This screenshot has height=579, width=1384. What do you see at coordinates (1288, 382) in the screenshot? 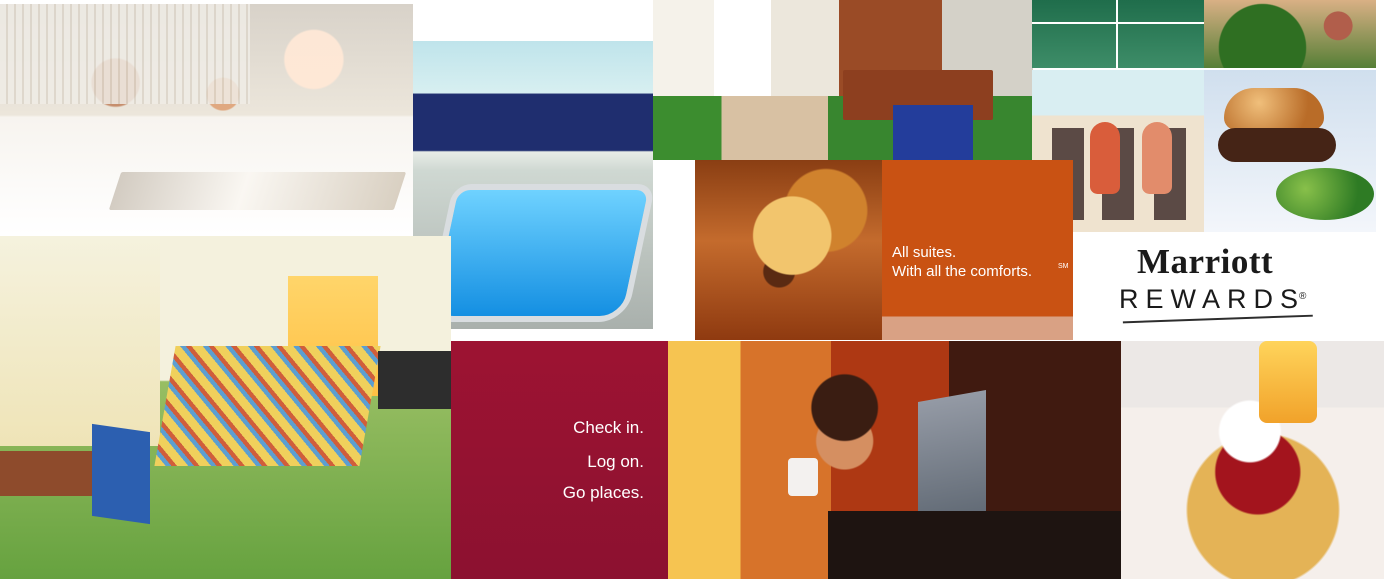
I see `orange-juice-glass` at bounding box center [1288, 382].